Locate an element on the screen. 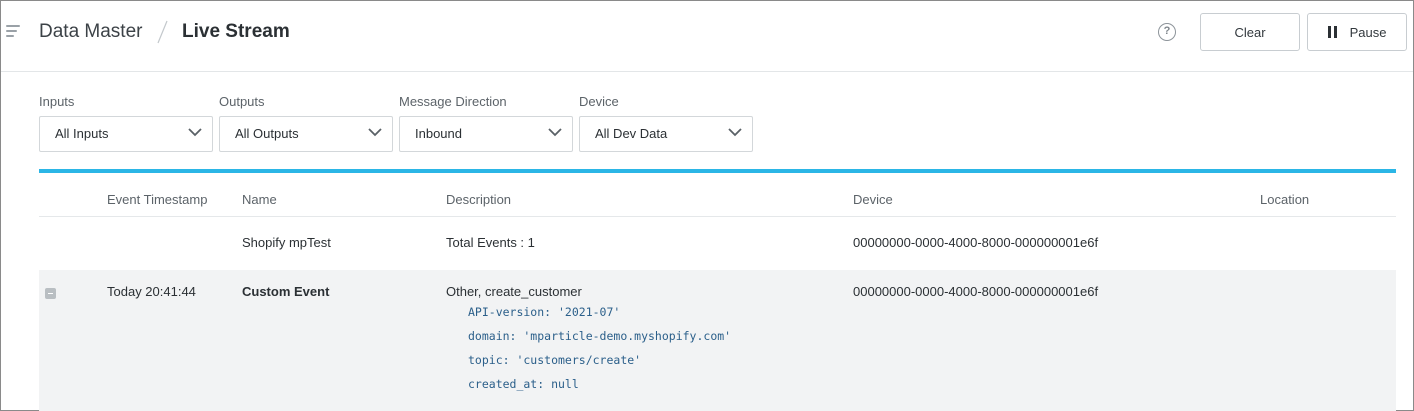 This screenshot has width=1414, height=411. stream-activity-bar is located at coordinates (717, 171).